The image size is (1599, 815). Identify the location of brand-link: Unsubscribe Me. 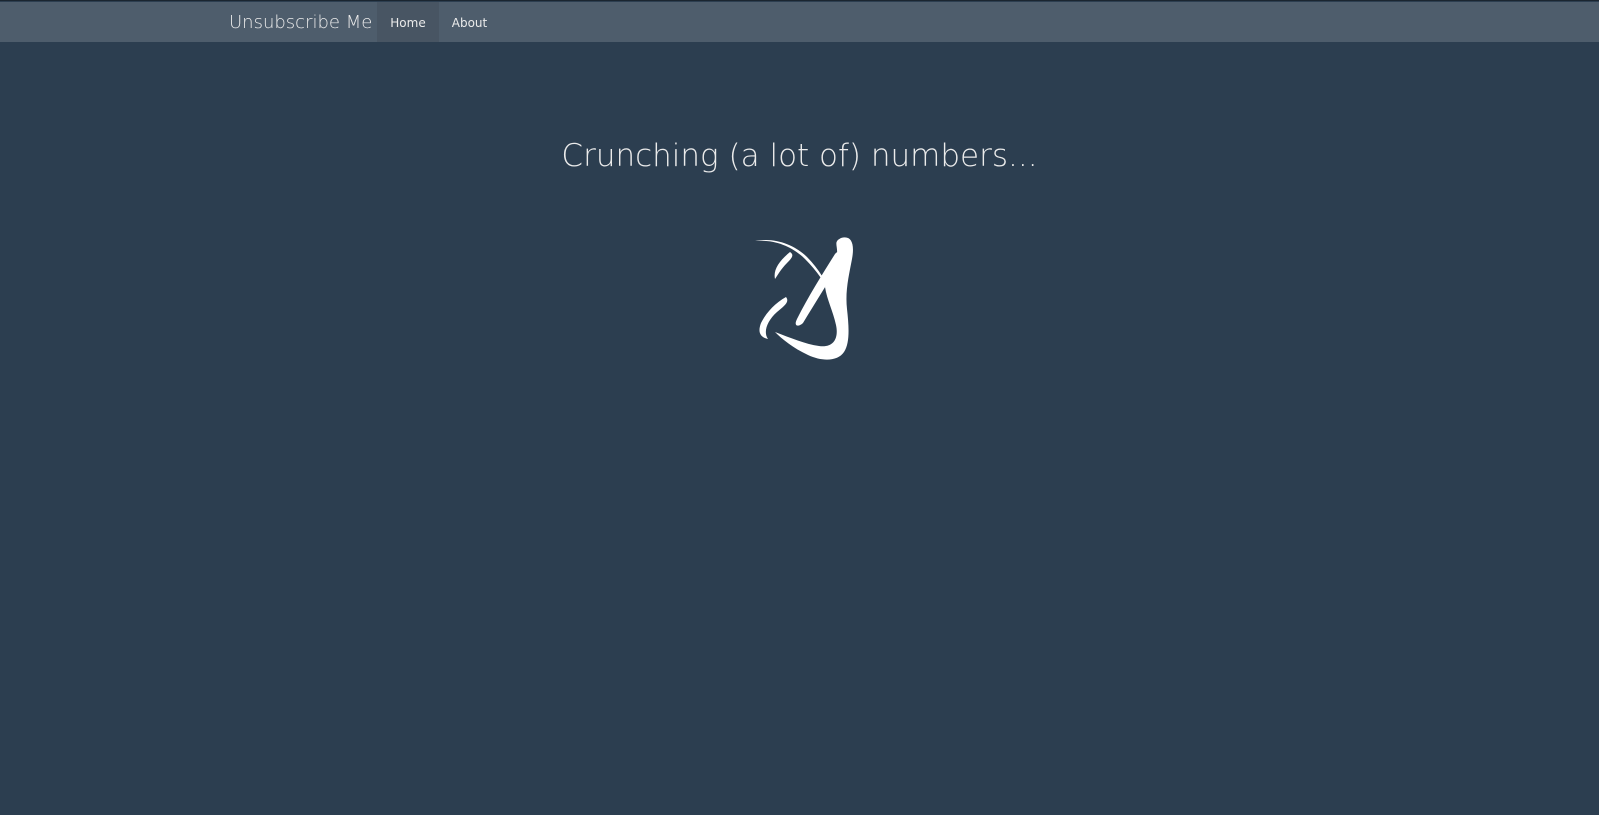
(300, 22).